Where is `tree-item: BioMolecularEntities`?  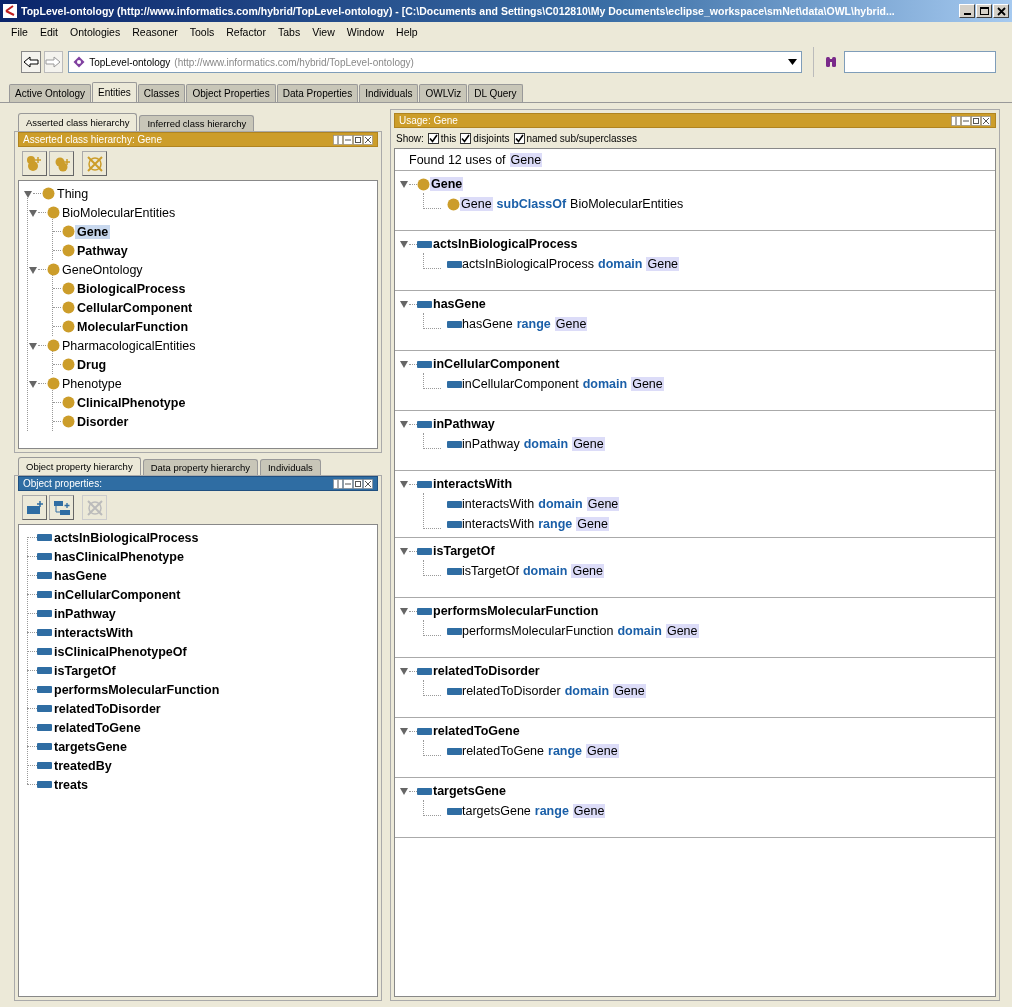
tree-item: BioMolecularEntities is located at coordinates (119, 212).